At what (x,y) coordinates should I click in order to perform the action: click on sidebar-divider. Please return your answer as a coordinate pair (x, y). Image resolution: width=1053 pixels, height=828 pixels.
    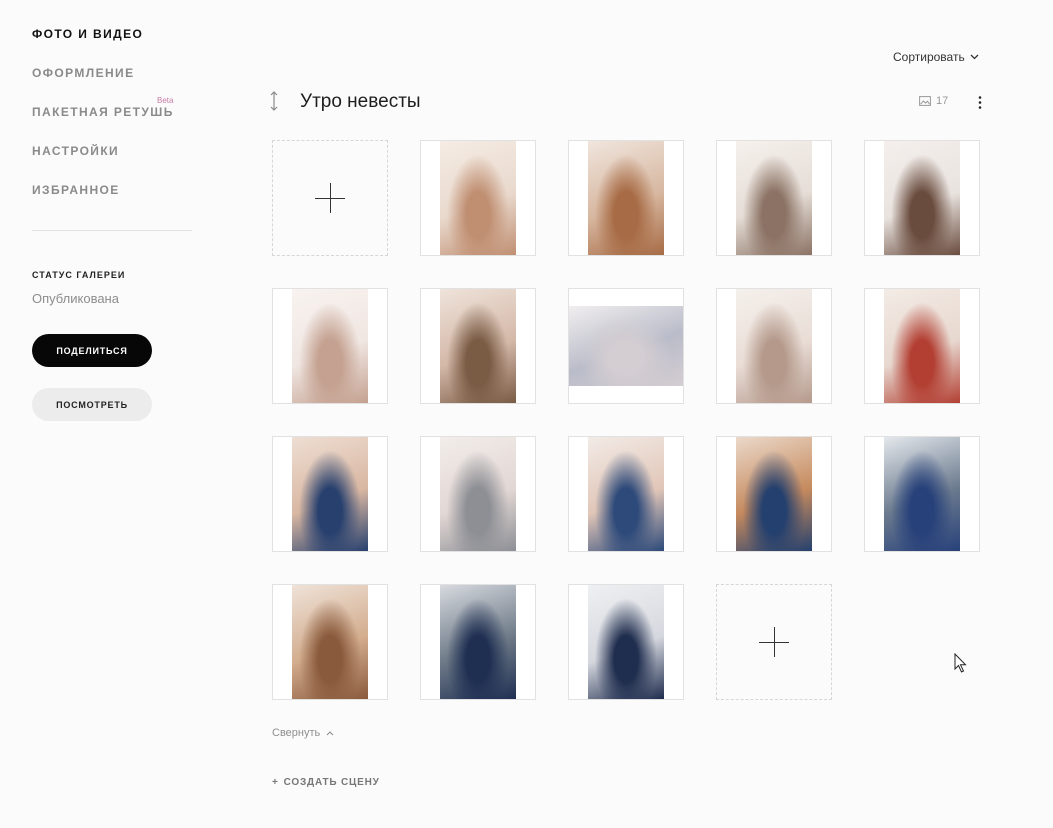
    Looking at the image, I should click on (112, 230).